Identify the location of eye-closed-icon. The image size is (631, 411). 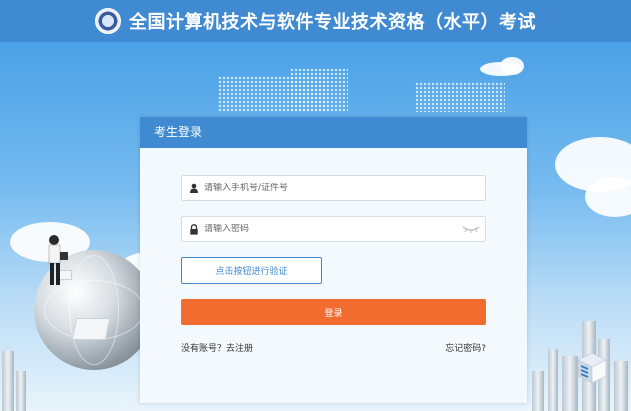
(471, 229).